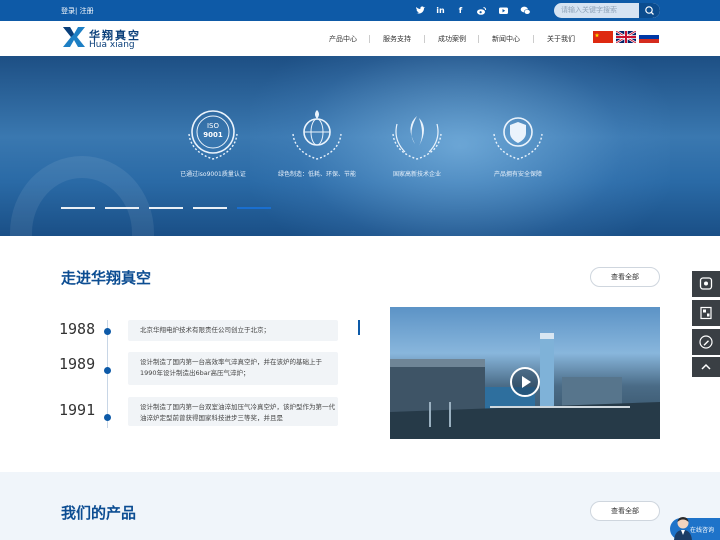 The height and width of the screenshot is (540, 720). I want to click on play-icon, so click(526, 382).